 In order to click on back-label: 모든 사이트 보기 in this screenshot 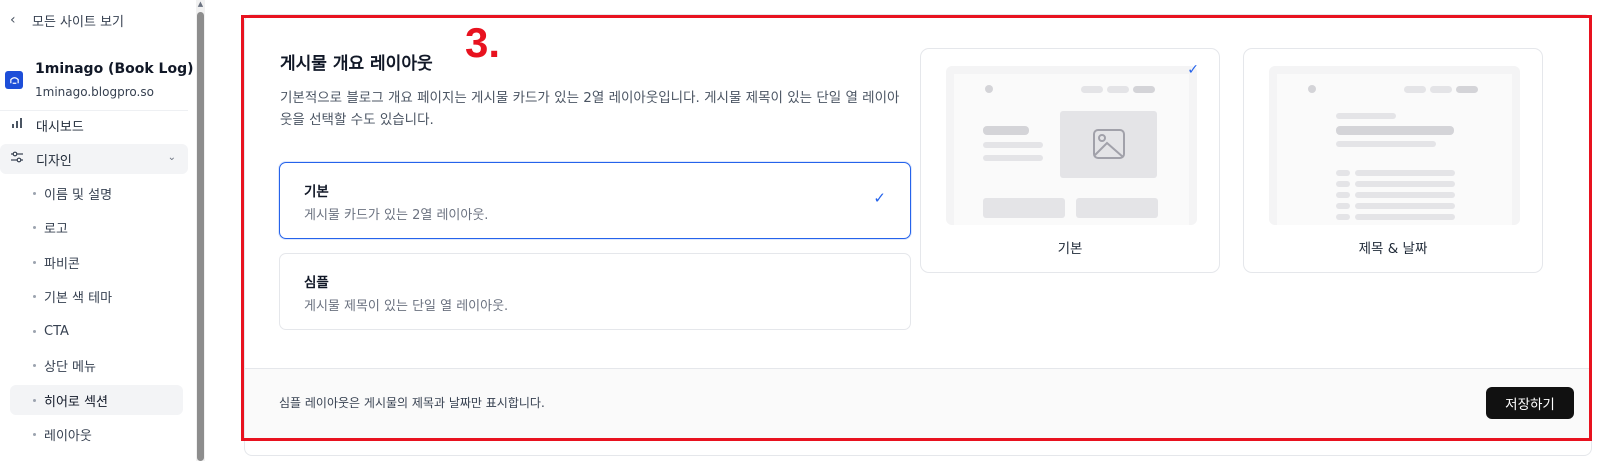, I will do `click(78, 22)`.